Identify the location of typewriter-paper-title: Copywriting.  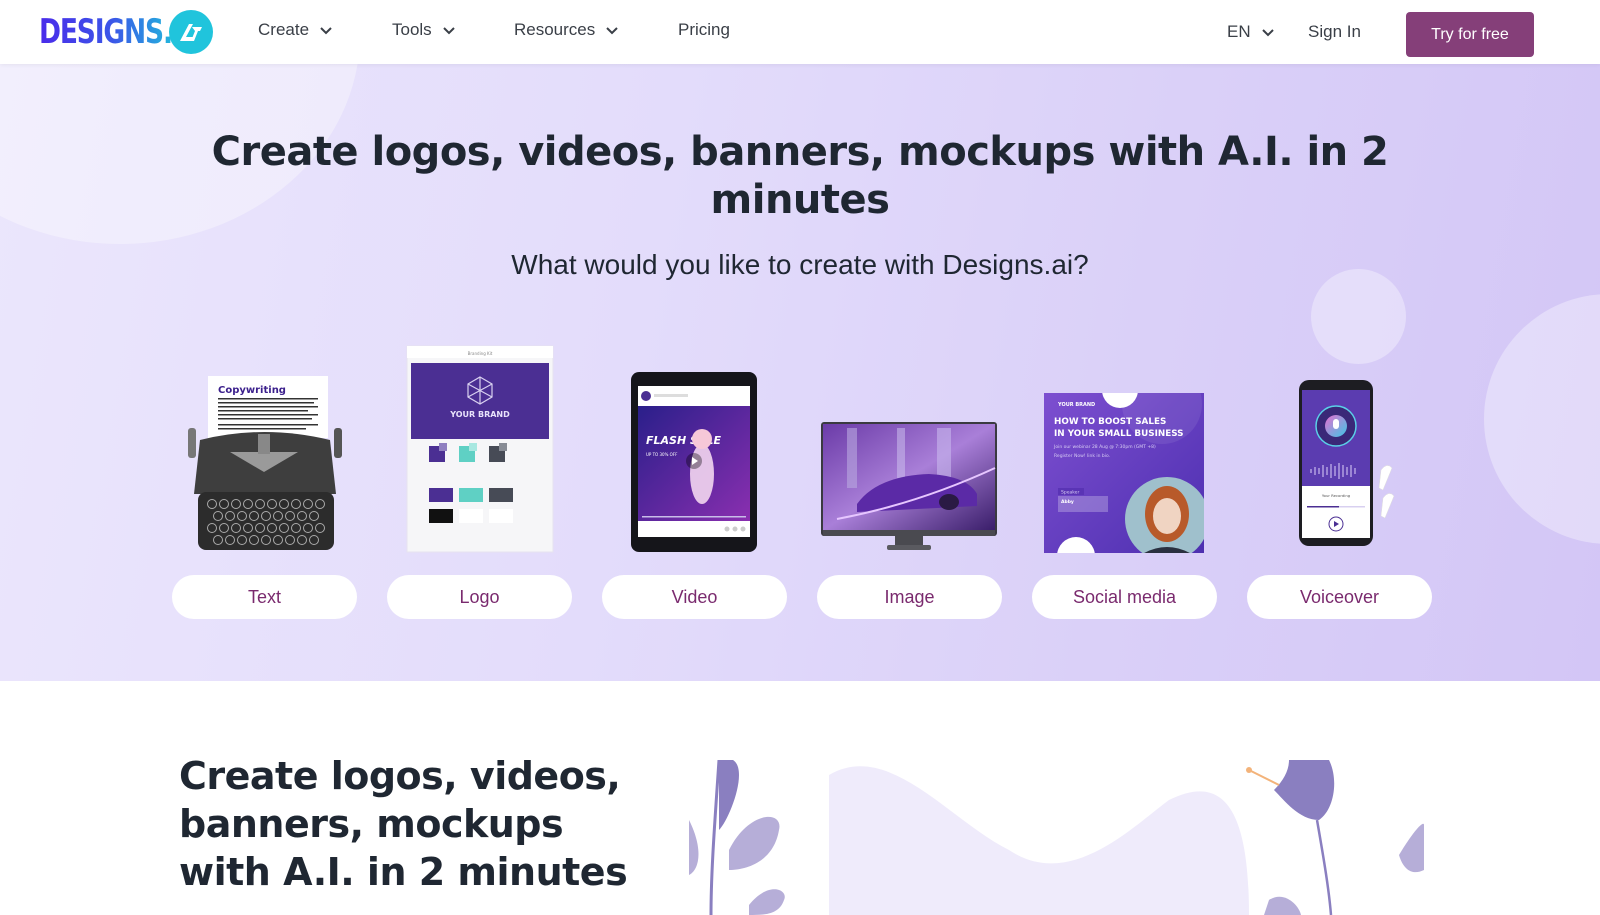
(252, 390).